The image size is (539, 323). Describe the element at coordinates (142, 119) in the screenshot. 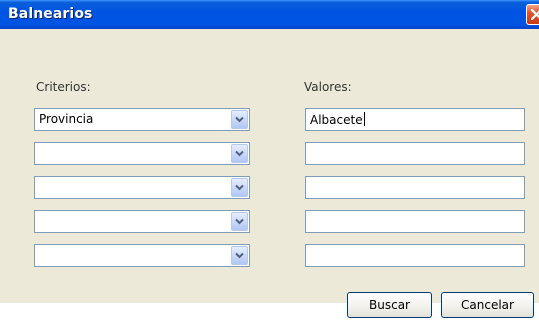

I see `criterion-select-1: Provincia` at that location.